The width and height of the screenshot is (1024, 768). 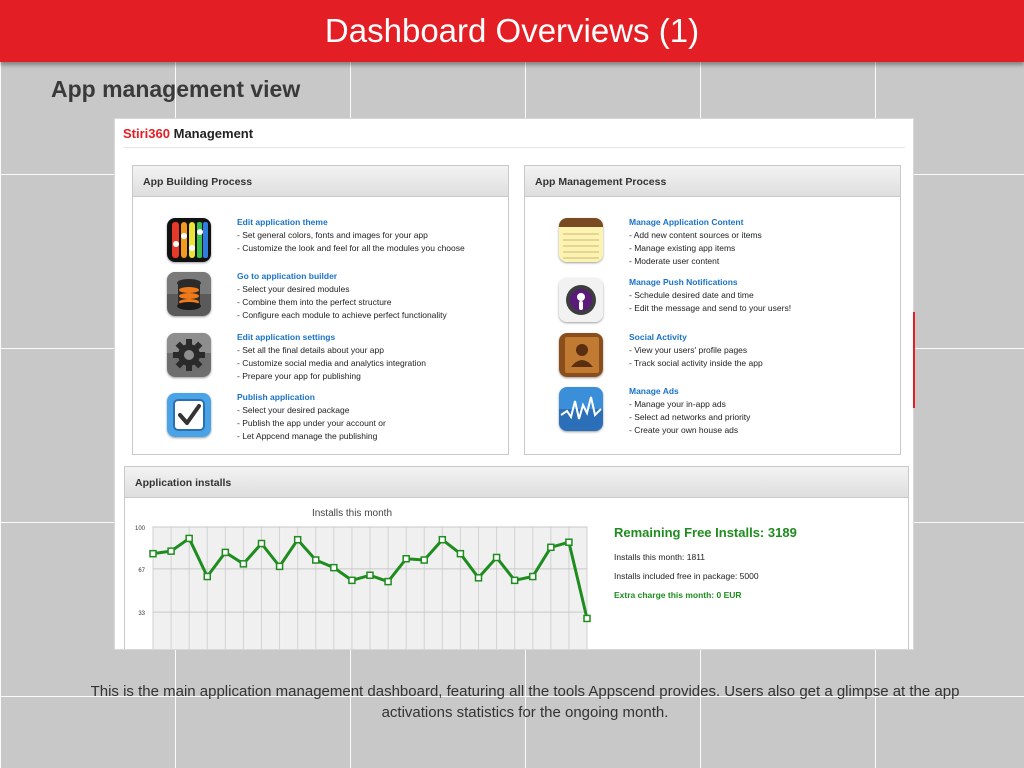 I want to click on waveform-icon, so click(x=581, y=409).